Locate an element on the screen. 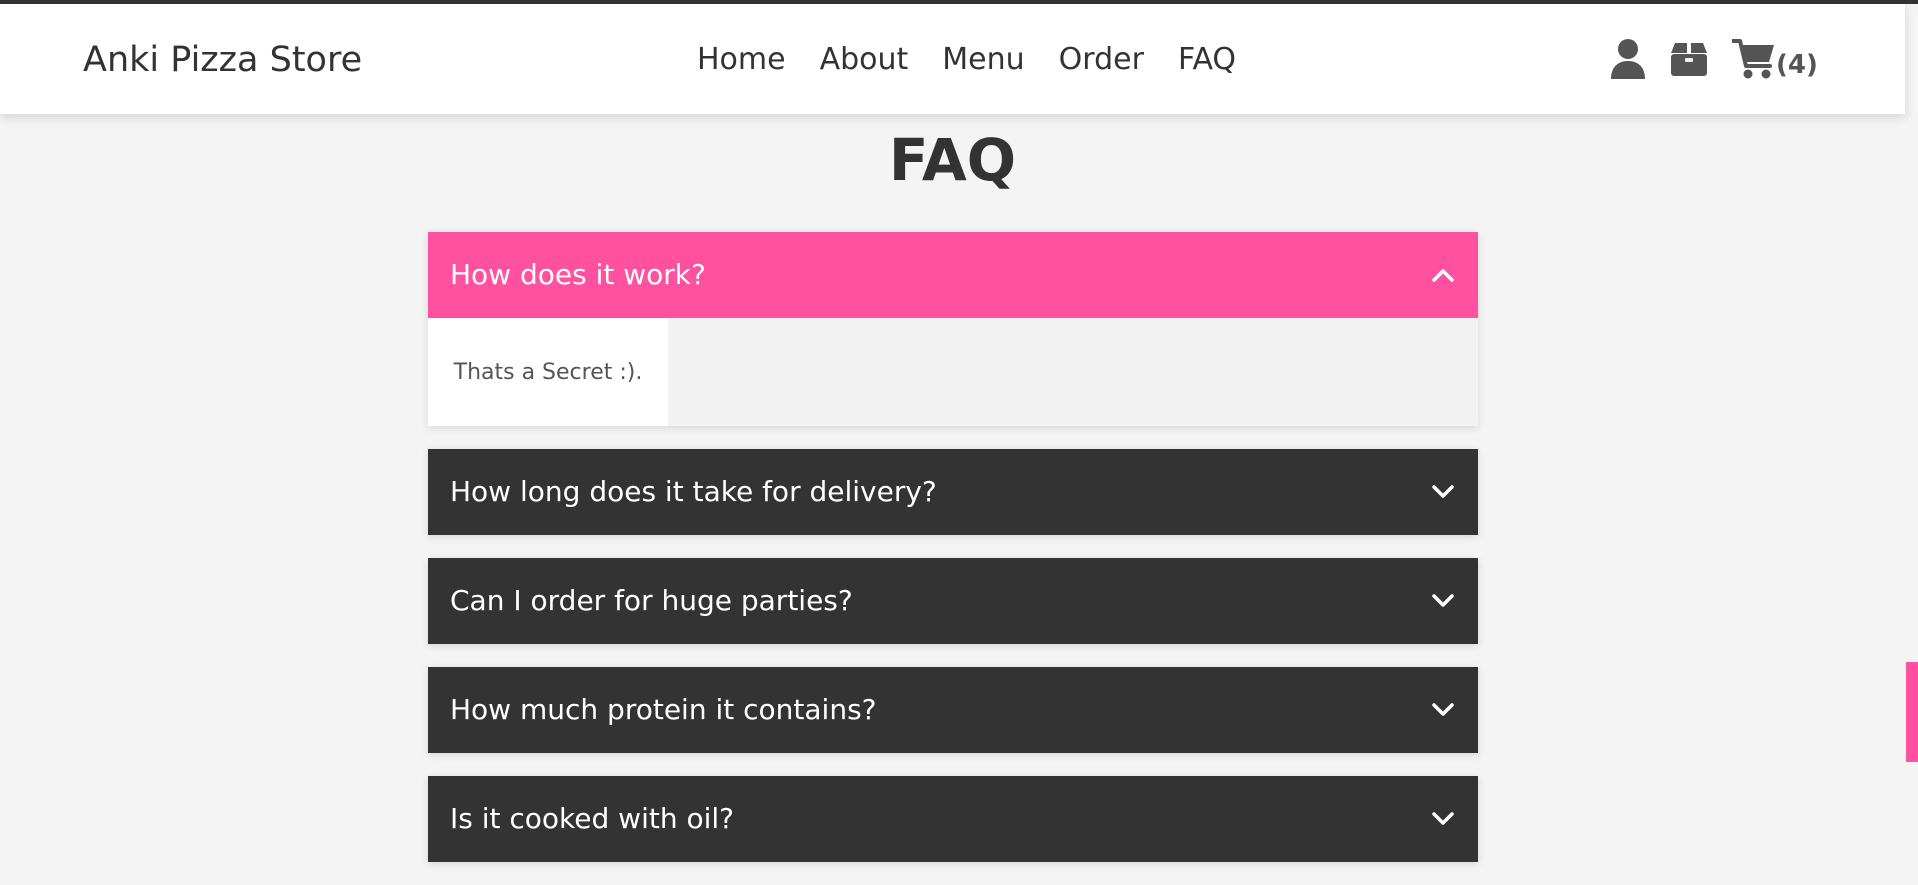 Image resolution: width=1918 pixels, height=885 pixels. faq-question-header: Is it cooked with oil? is located at coordinates (953, 819).